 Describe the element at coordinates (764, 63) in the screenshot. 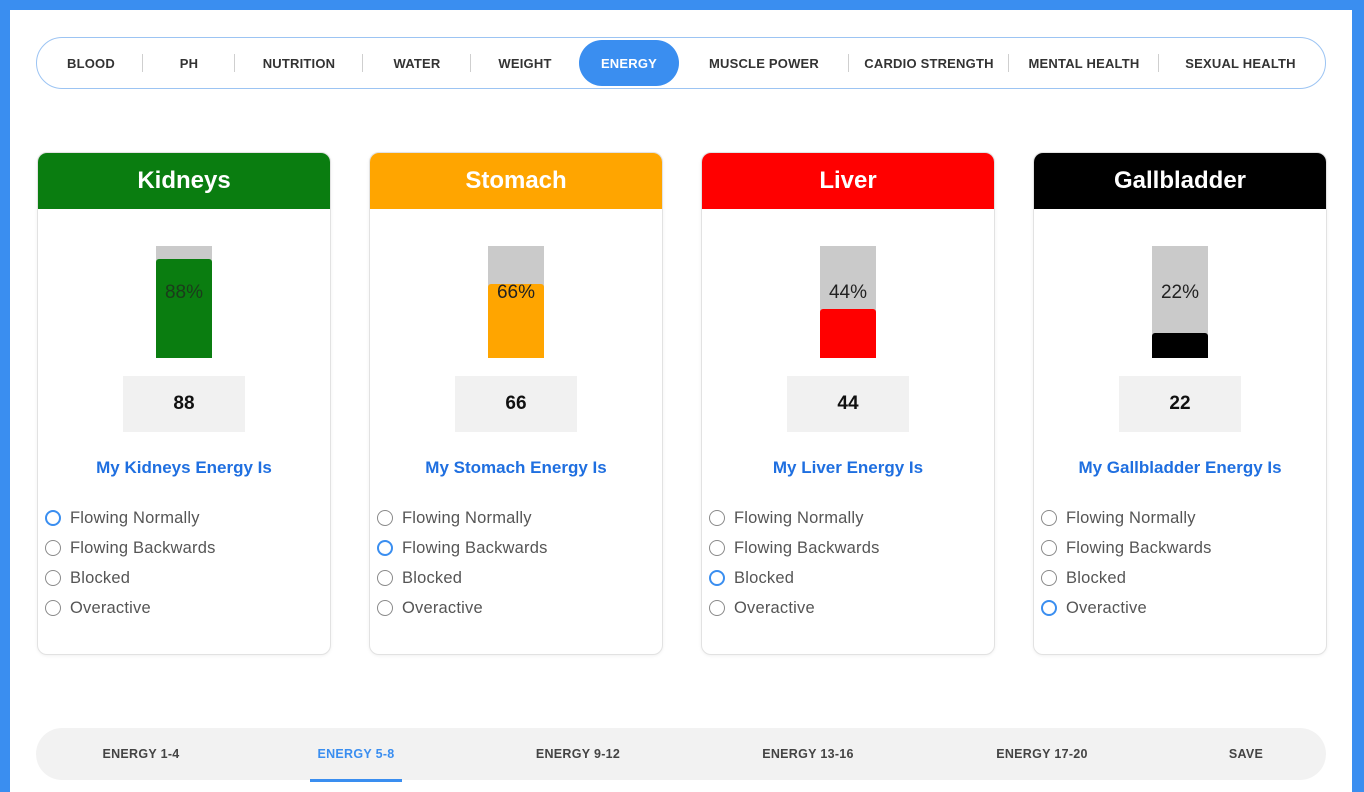

I see `tab-muscle-power: MUSCLE POWER` at that location.